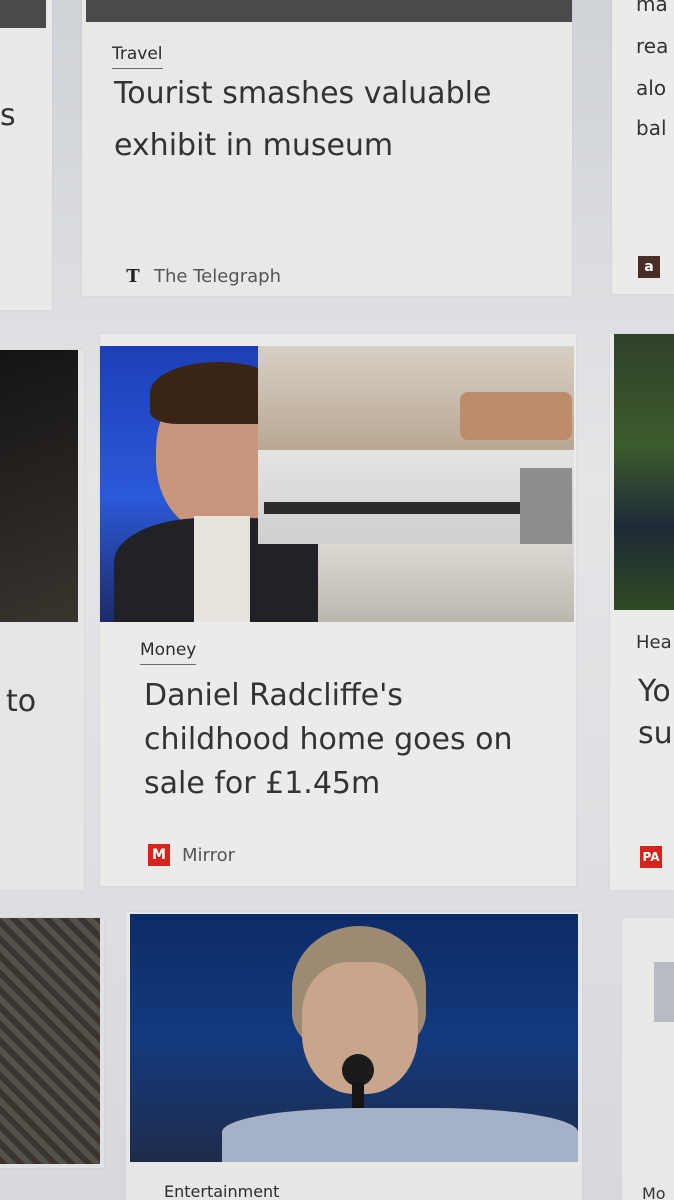 This screenshot has width=674, height=1200. What do you see at coordinates (354, 1038) in the screenshot?
I see `entertainment-article-photo` at bounding box center [354, 1038].